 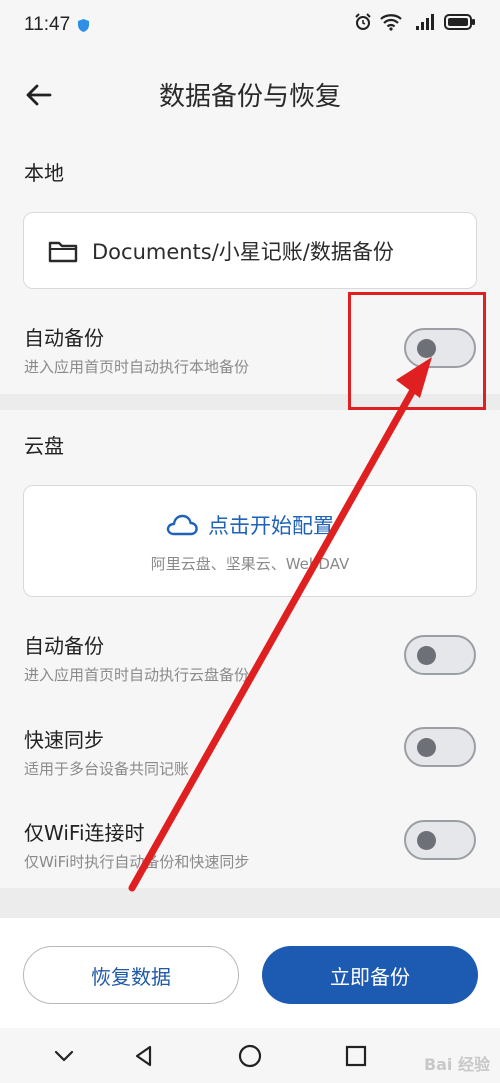 What do you see at coordinates (459, 22) in the screenshot?
I see `battery-icon` at bounding box center [459, 22].